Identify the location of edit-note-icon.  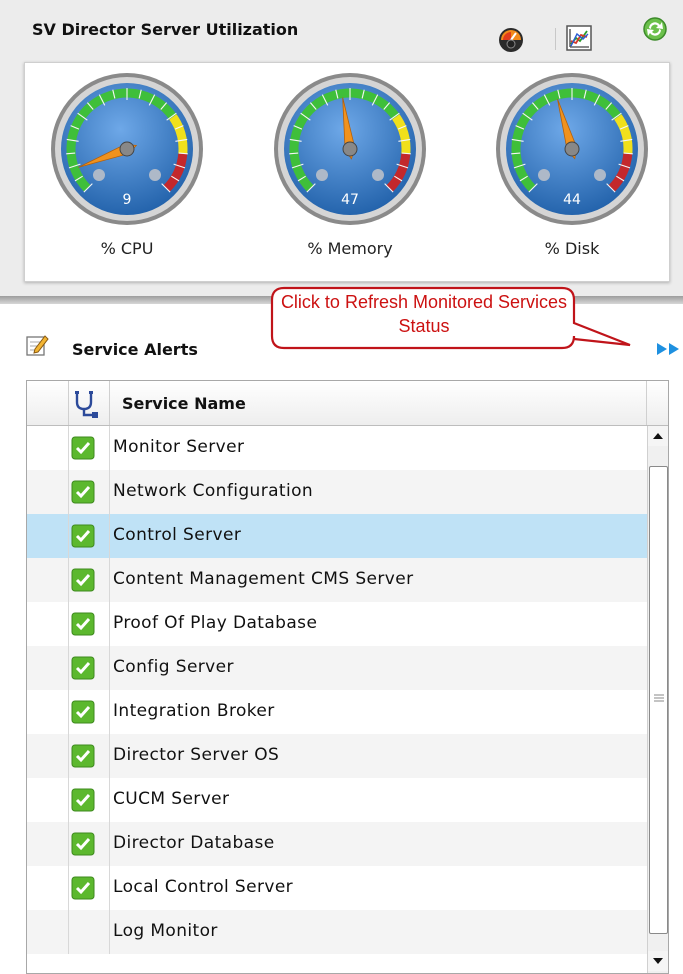
(37, 345).